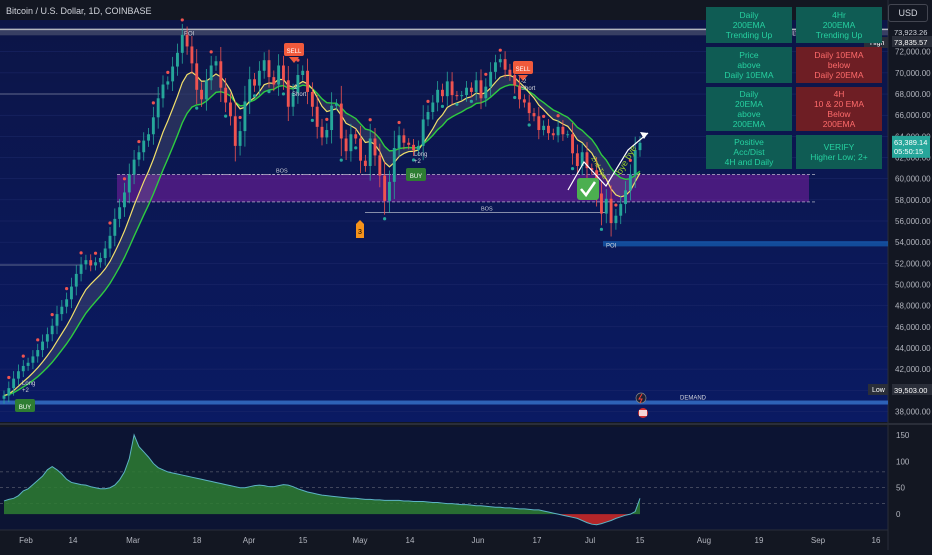 The height and width of the screenshot is (555, 932). What do you see at coordinates (913, 327) in the screenshot?
I see `price-tick-label: 46,000.00` at bounding box center [913, 327].